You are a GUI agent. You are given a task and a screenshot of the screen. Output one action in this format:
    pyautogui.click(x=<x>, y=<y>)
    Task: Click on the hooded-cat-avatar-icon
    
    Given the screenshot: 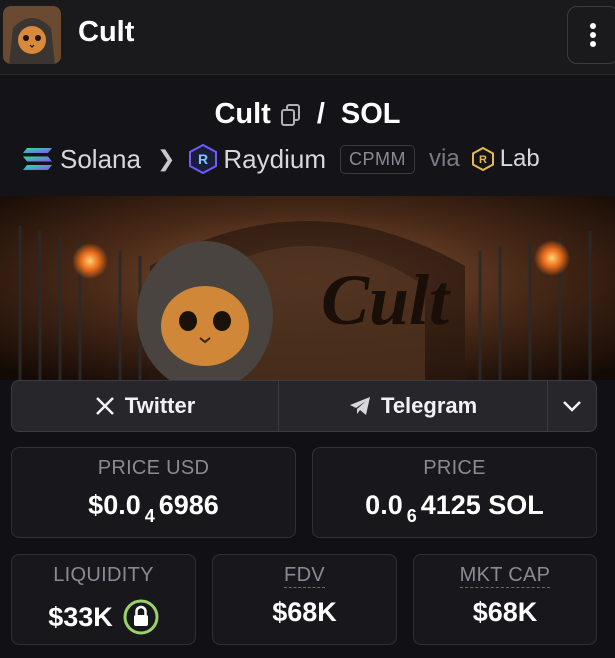 What is the action you would take?
    pyautogui.click(x=32, y=35)
    